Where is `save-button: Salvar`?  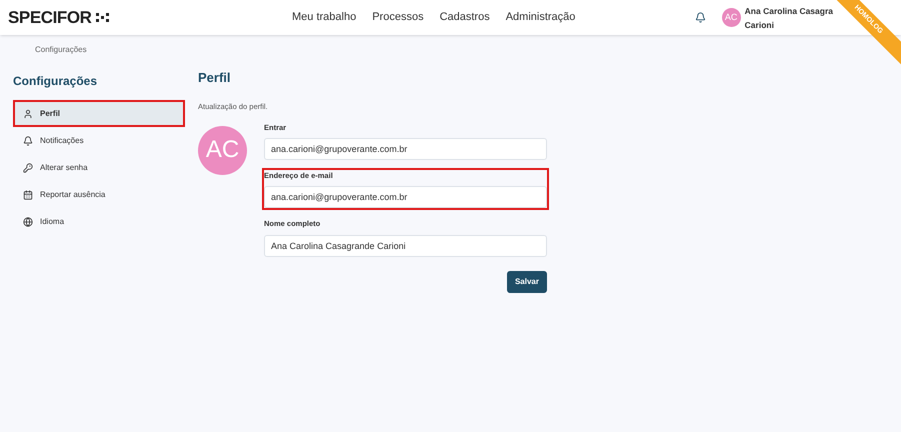
save-button: Salvar is located at coordinates (526, 281).